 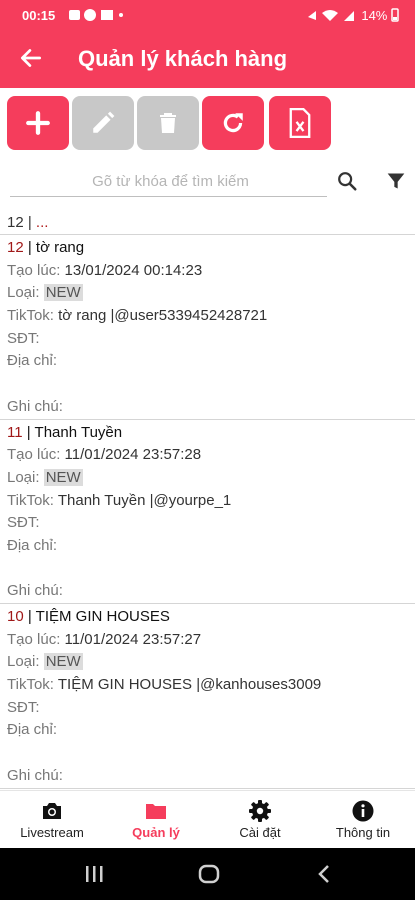 What do you see at coordinates (363, 832) in the screenshot?
I see `nav-info-label: Thông tin` at bounding box center [363, 832].